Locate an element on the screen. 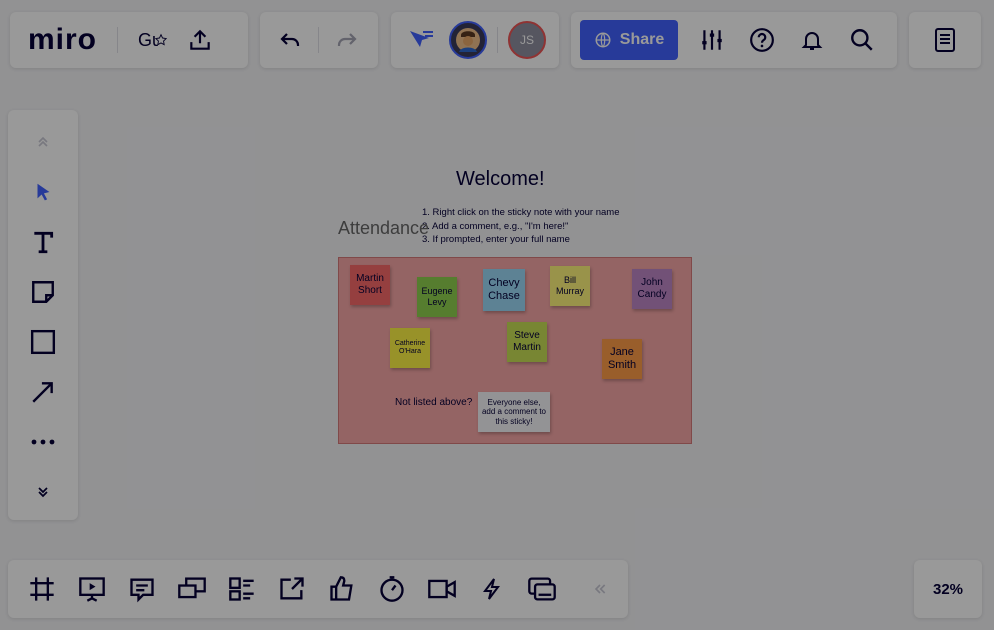 The width and height of the screenshot is (994, 630). redo-icon is located at coordinates (347, 40).